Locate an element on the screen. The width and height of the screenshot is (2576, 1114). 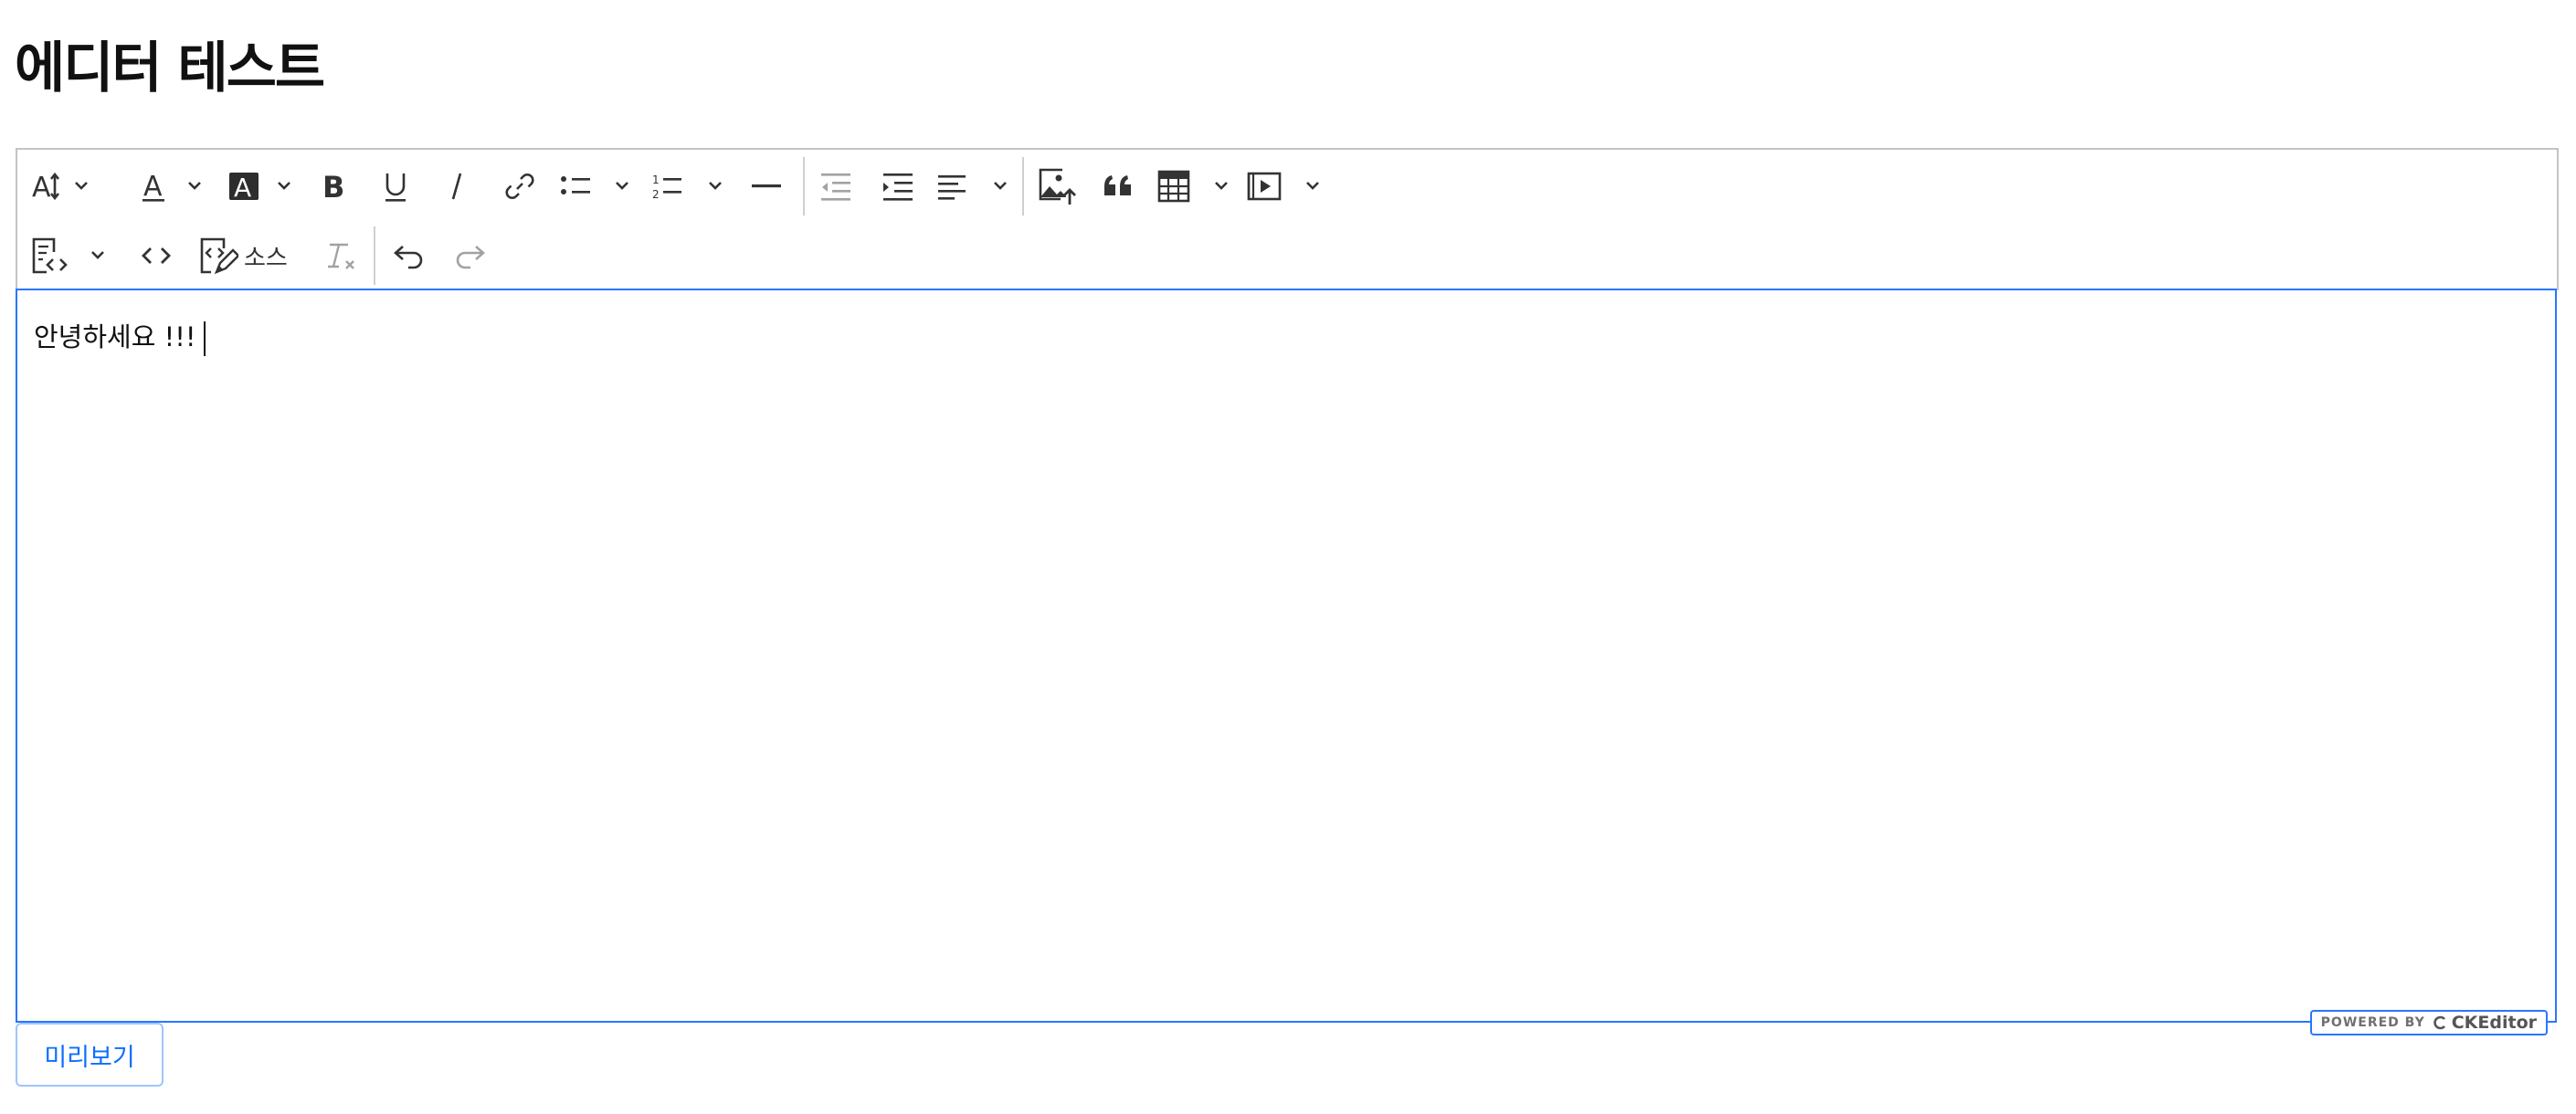
outdent-button is located at coordinates (836, 186).